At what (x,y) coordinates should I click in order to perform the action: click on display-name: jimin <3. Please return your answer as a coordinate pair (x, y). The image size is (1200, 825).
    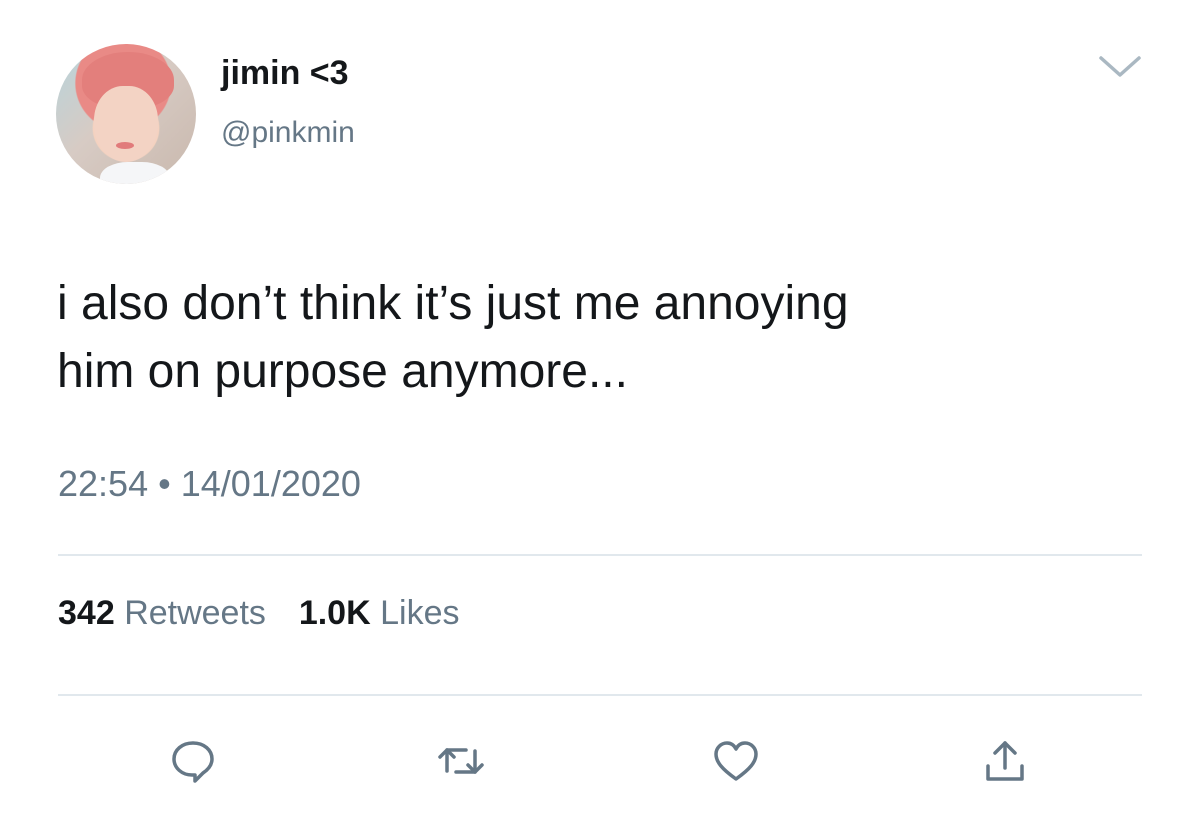
    Looking at the image, I should click on (285, 73).